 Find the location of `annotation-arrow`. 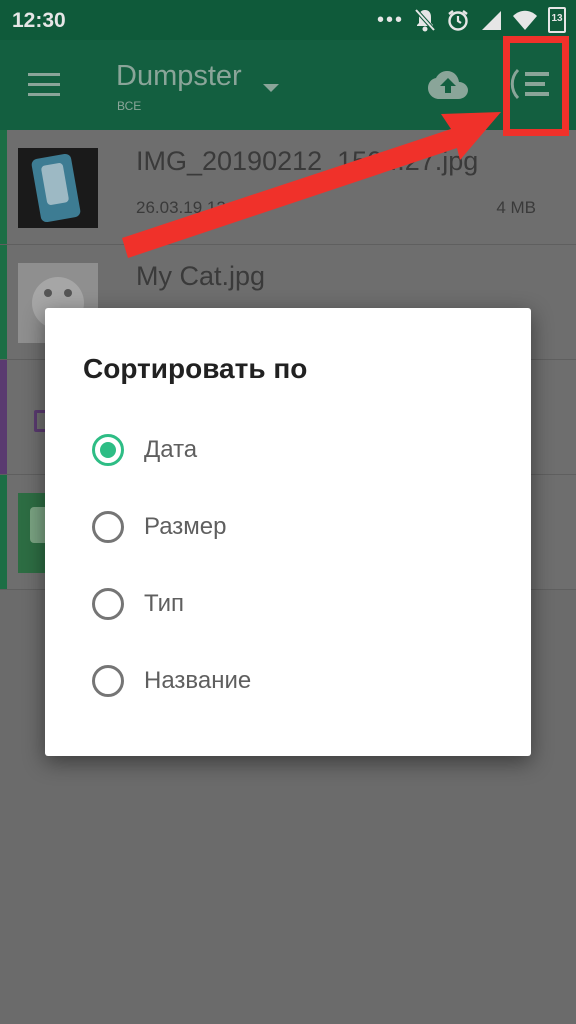

annotation-arrow is located at coordinates (311, 185).